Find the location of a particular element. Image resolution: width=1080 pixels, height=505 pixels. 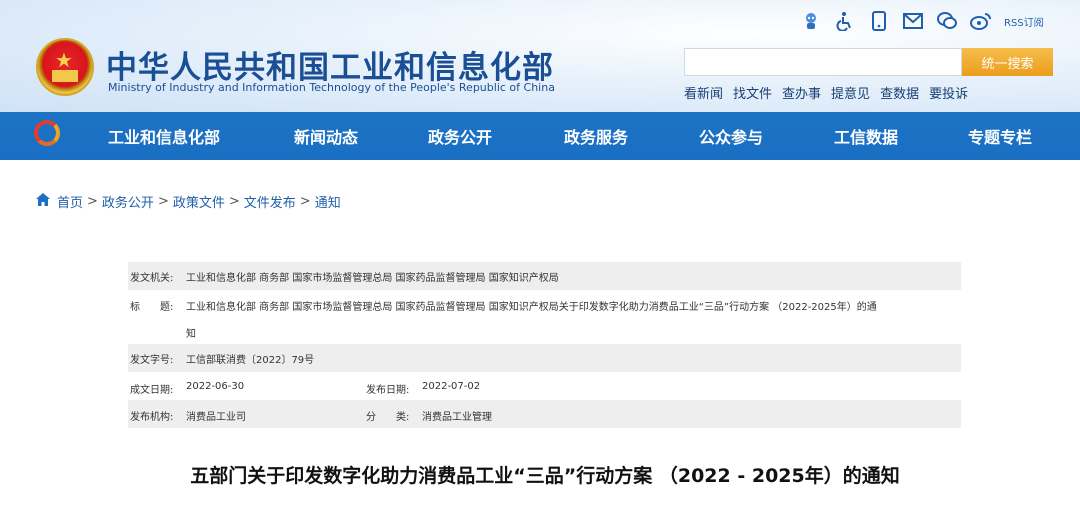

nav-item-news: 新闻动态 is located at coordinates (326, 136).